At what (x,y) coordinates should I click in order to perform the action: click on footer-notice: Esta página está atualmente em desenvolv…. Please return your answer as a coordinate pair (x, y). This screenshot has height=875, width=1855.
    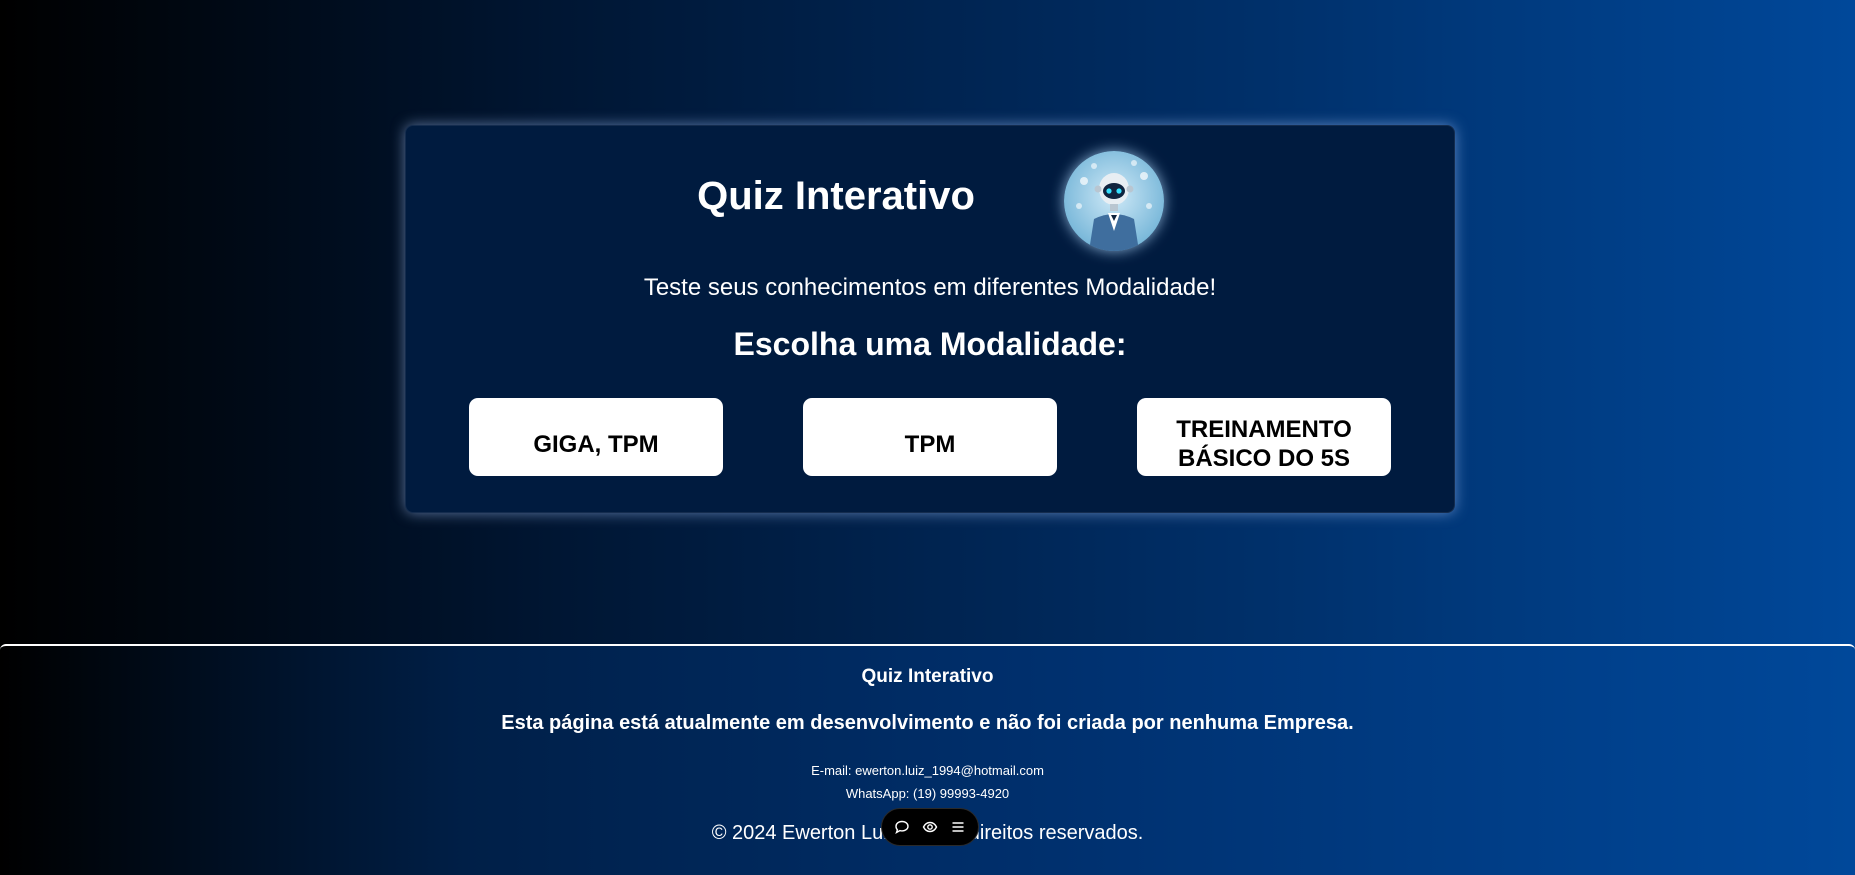
    Looking at the image, I should click on (927, 723).